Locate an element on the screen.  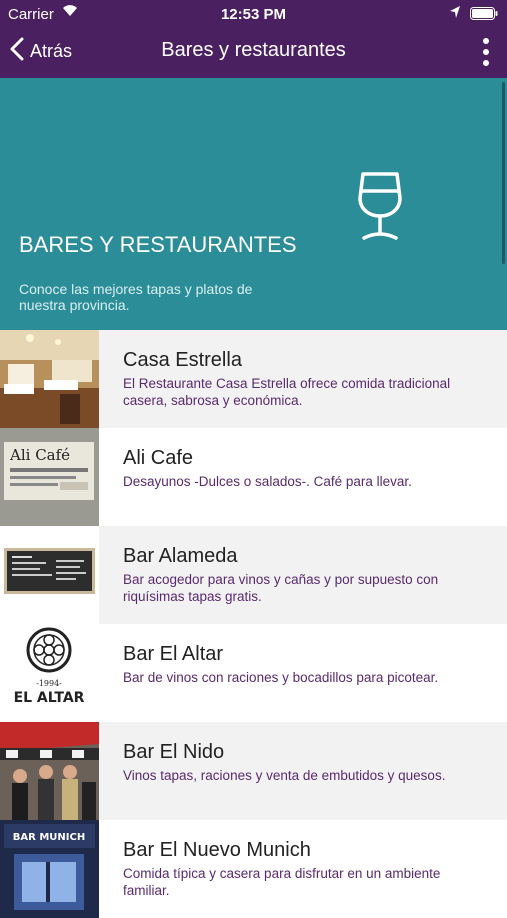
el-altar-logo-text: EL ALTAR is located at coordinates (49, 698).